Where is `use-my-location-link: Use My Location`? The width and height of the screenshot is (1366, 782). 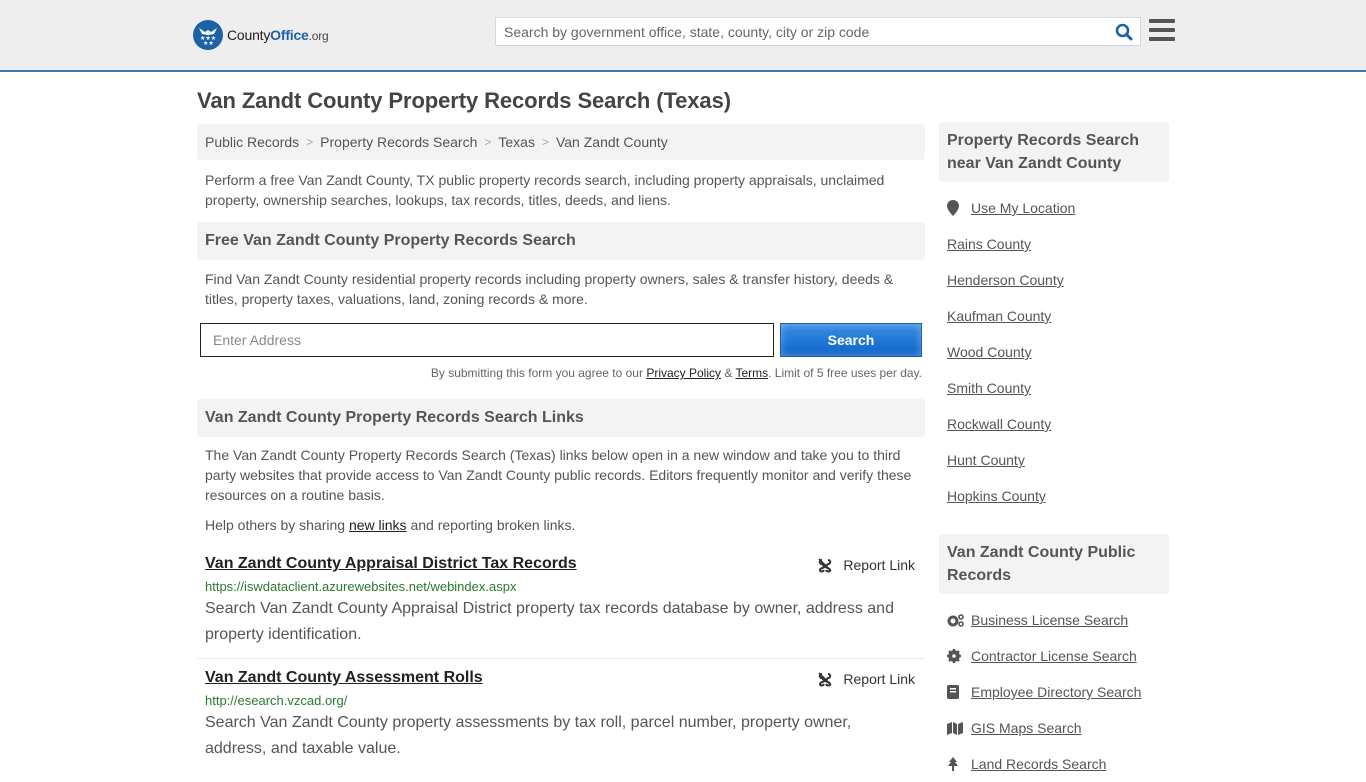
use-my-location-link: Use My Location is located at coordinates (1023, 208).